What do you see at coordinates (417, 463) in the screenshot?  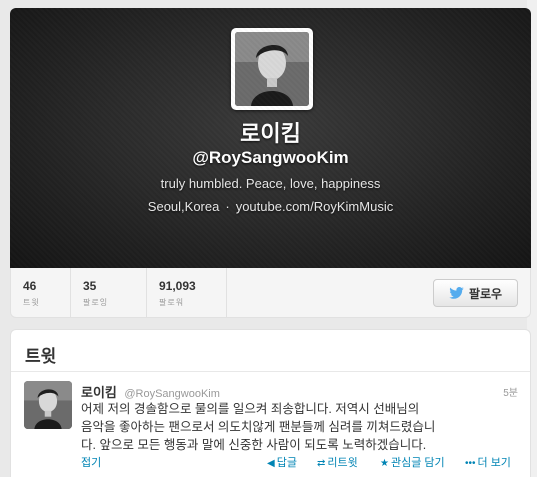 I see `favorite-label: 관심글 담기` at bounding box center [417, 463].